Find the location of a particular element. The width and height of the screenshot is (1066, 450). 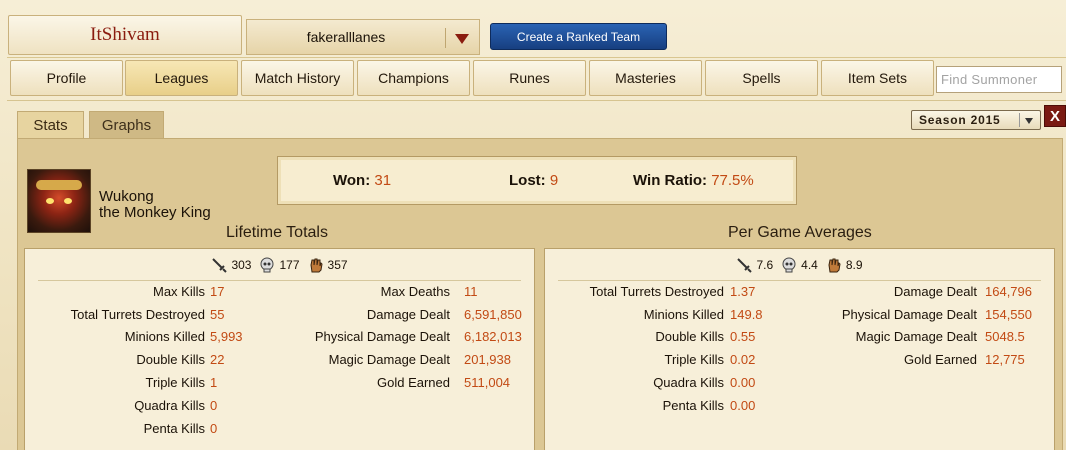

win-loss-record: Won: 31 Lost: 9 Win Ratio: 77.5% is located at coordinates (537, 180).